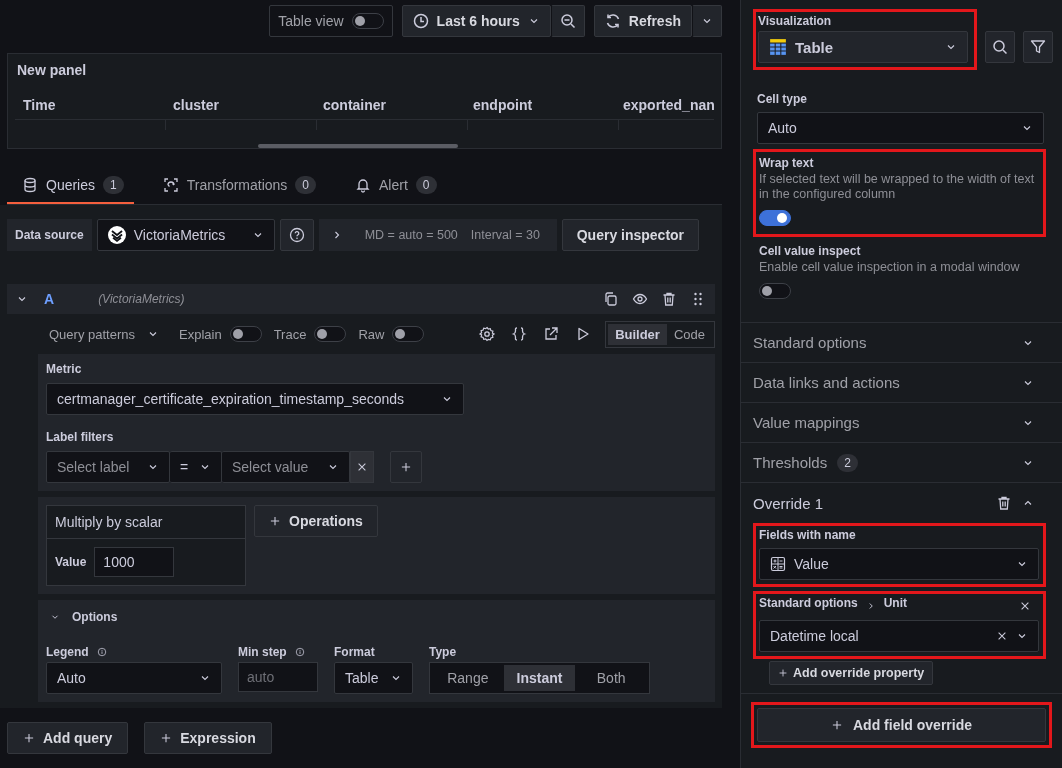 The image size is (1062, 768). What do you see at coordinates (371, 334) in the screenshot?
I see `switch-label: Raw` at bounding box center [371, 334].